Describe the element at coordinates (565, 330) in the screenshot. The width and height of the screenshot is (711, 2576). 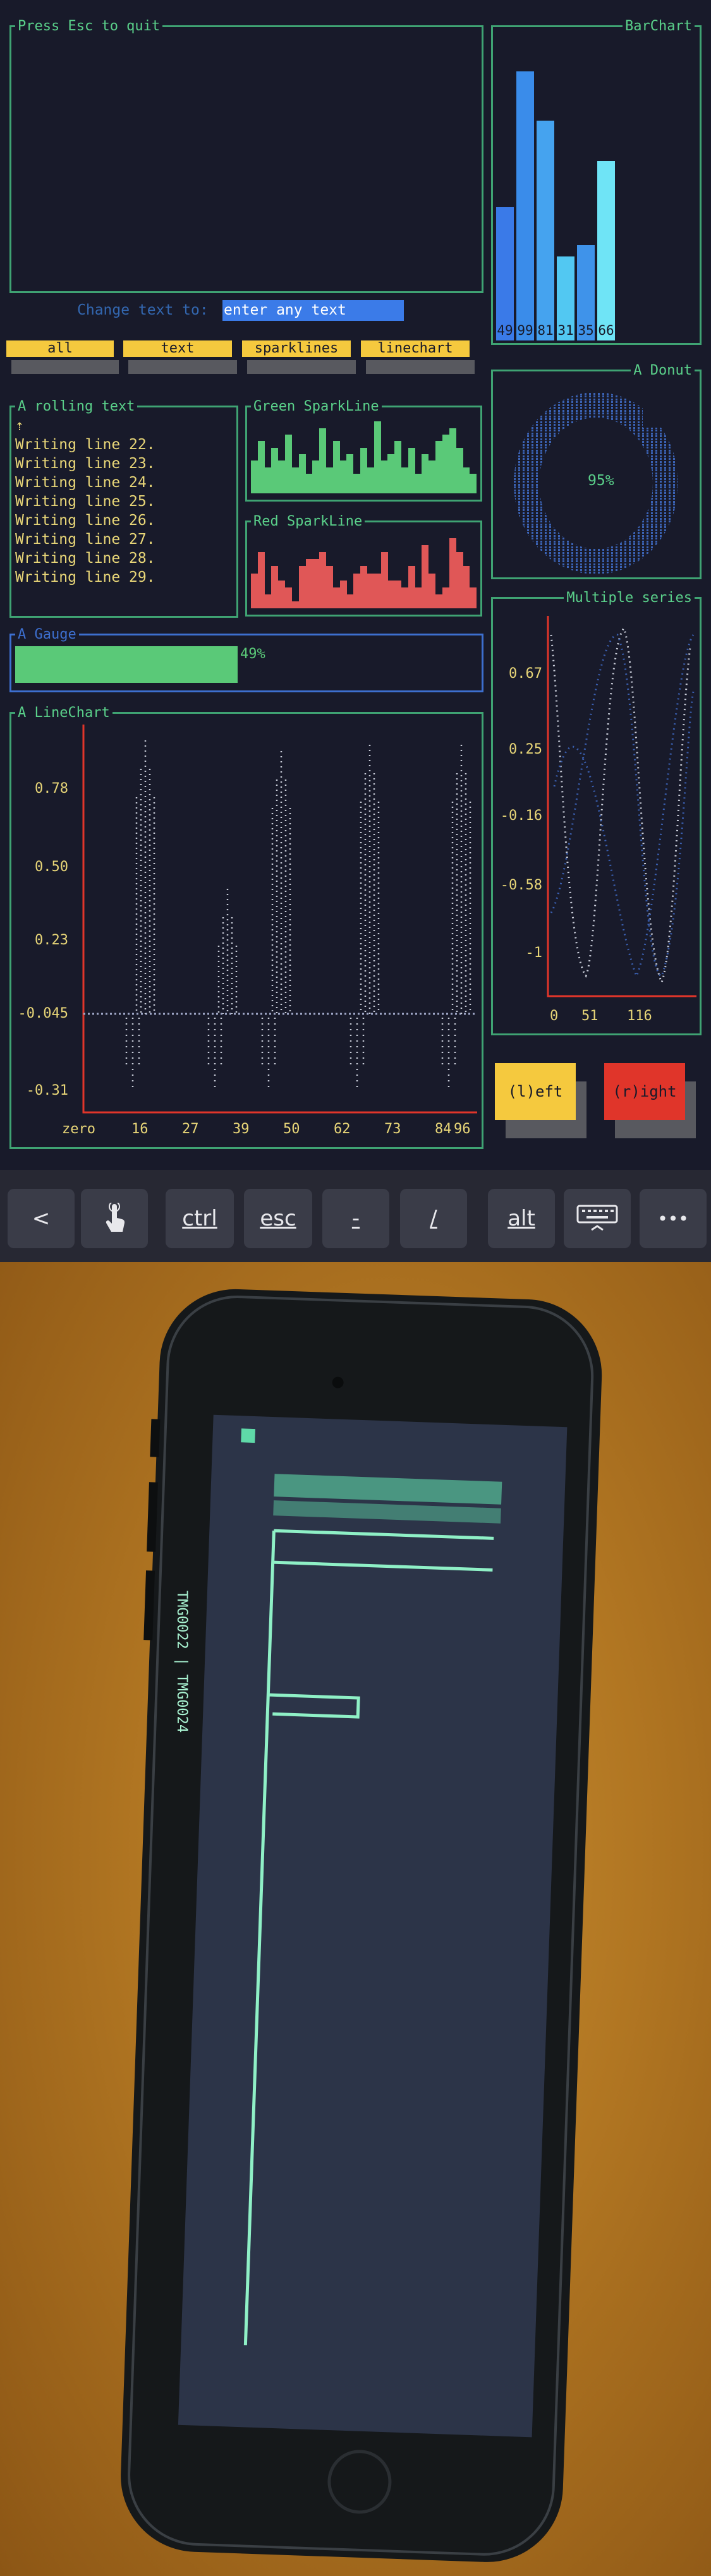
I see `barchart-bar-label: 31` at that location.